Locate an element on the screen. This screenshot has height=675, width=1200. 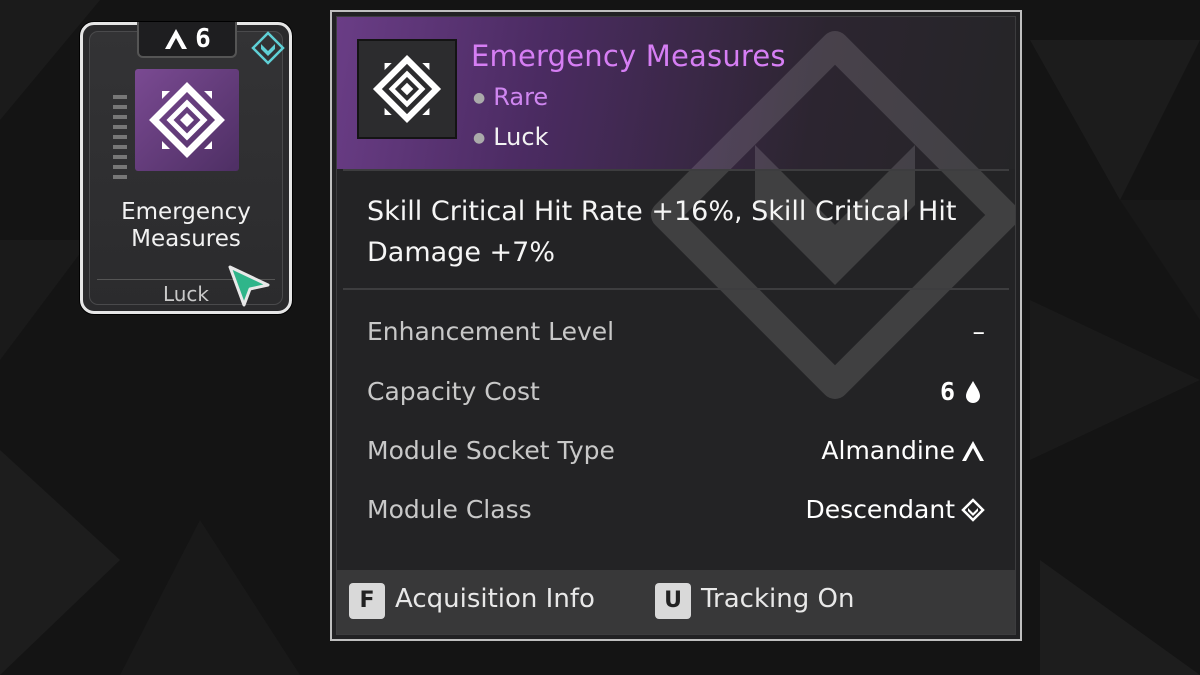
tooltip-footer: F Acquisition Info U Tracking On is located at coordinates (676, 602).